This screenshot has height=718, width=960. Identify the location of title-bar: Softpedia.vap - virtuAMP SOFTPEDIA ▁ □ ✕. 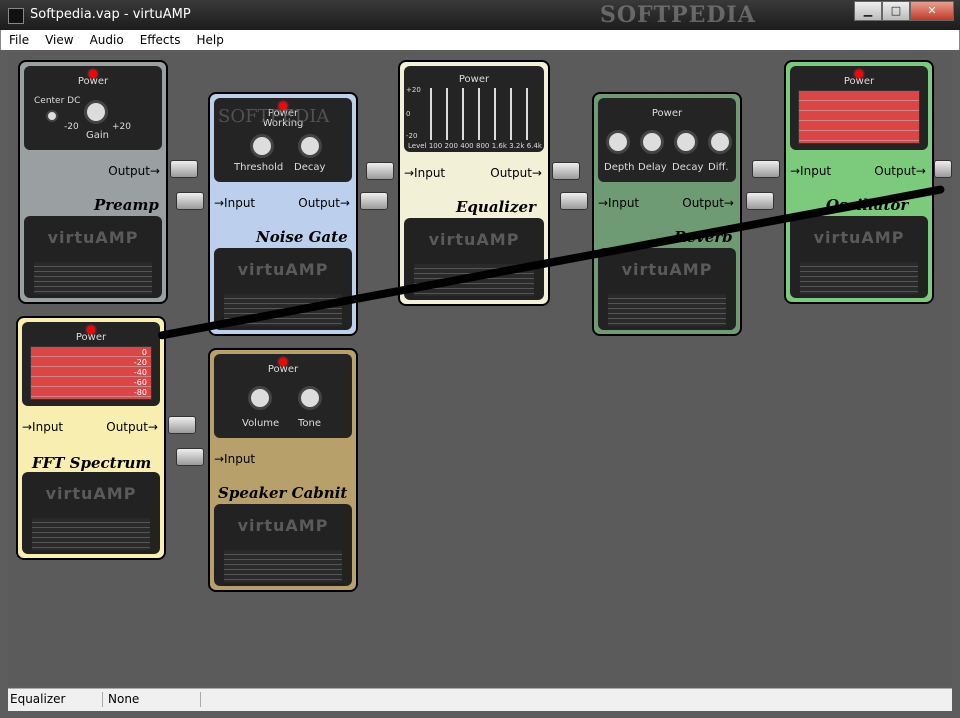
(480, 15).